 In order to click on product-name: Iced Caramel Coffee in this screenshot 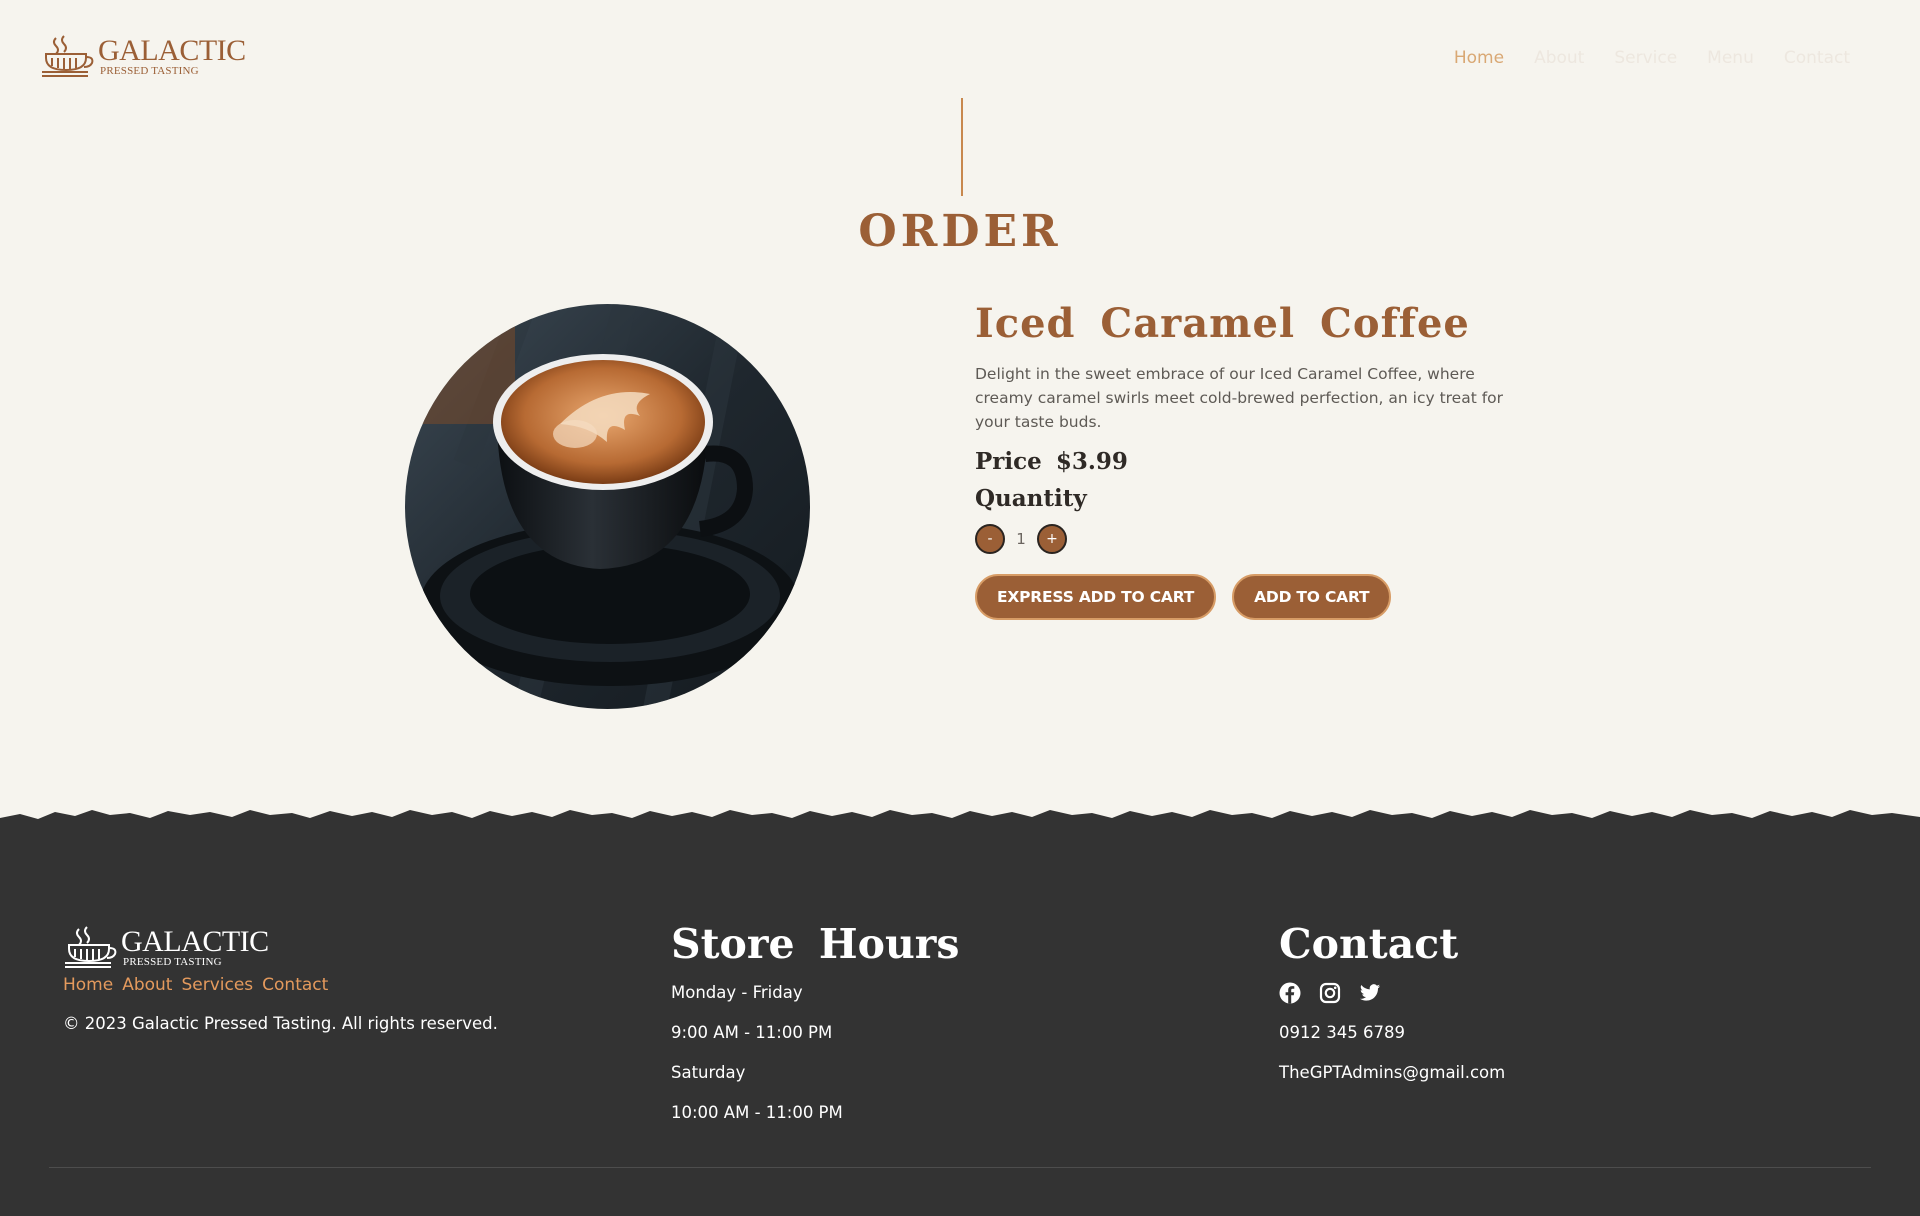, I will do `click(1222, 323)`.